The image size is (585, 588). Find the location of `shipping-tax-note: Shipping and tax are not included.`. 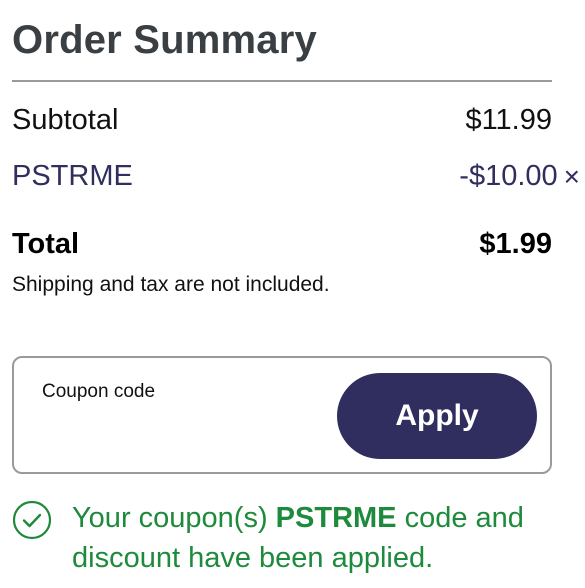

shipping-tax-note: Shipping and tax are not included. is located at coordinates (171, 284).